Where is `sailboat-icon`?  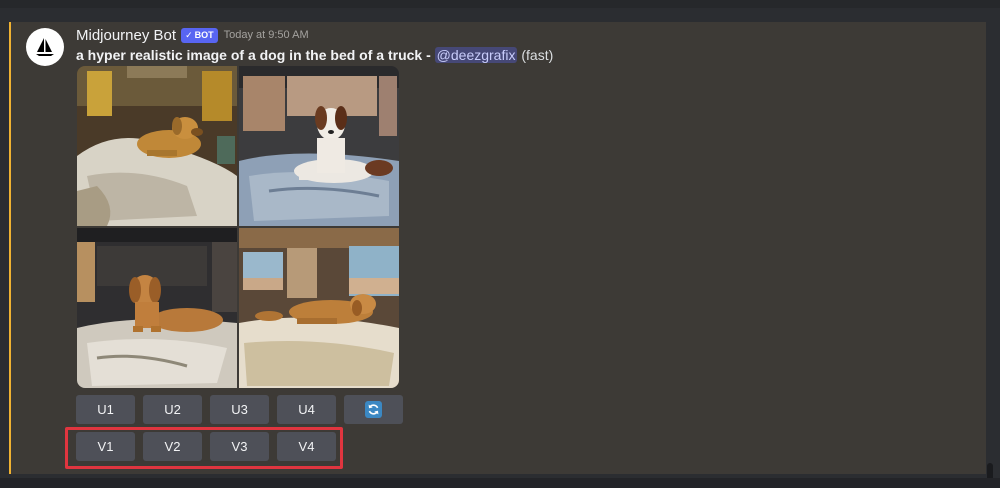 sailboat-icon is located at coordinates (45, 47).